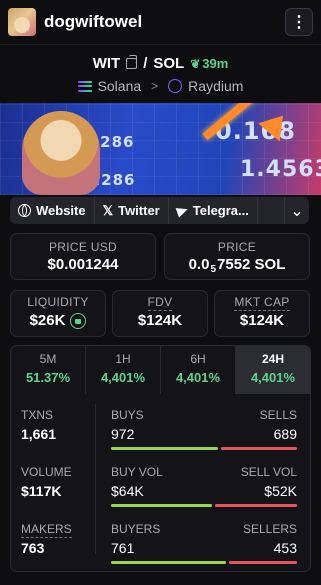 This screenshot has width=321, height=585. I want to click on tab-label: 6H, so click(198, 359).